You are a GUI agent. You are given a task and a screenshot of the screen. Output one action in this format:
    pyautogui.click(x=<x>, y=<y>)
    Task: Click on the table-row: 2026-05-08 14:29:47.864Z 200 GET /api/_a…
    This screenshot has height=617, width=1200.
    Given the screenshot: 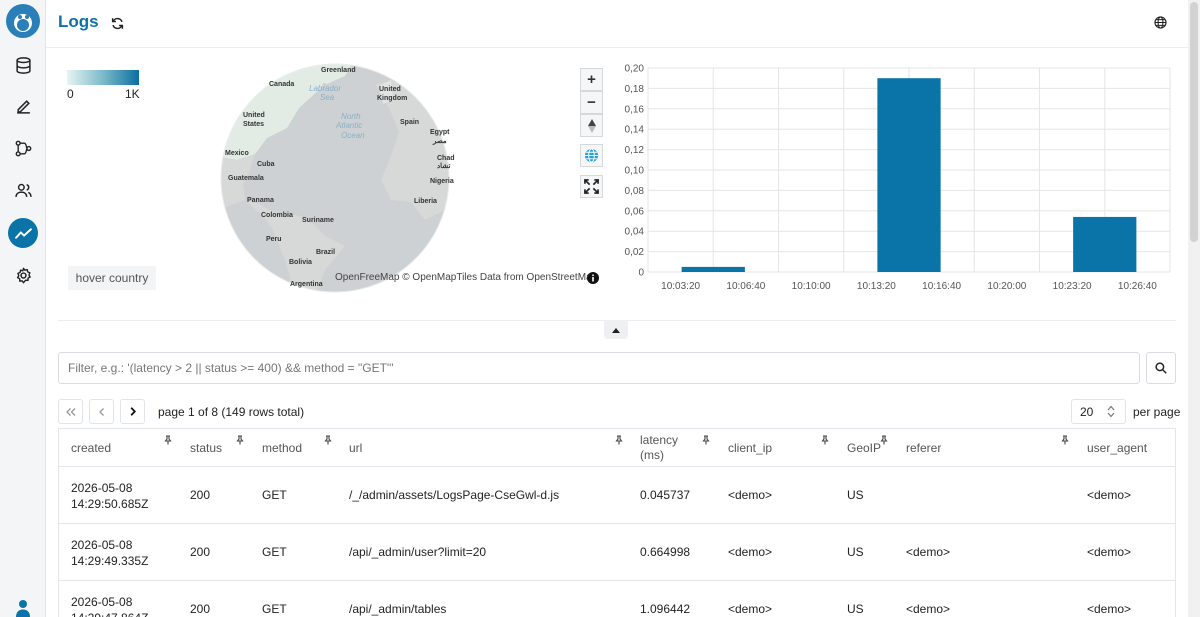 What is the action you would take?
    pyautogui.click(x=617, y=599)
    